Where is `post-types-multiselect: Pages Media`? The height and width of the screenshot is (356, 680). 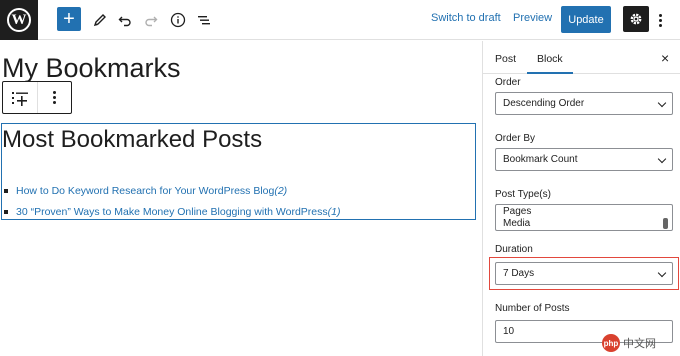 post-types-multiselect: Pages Media is located at coordinates (584, 217).